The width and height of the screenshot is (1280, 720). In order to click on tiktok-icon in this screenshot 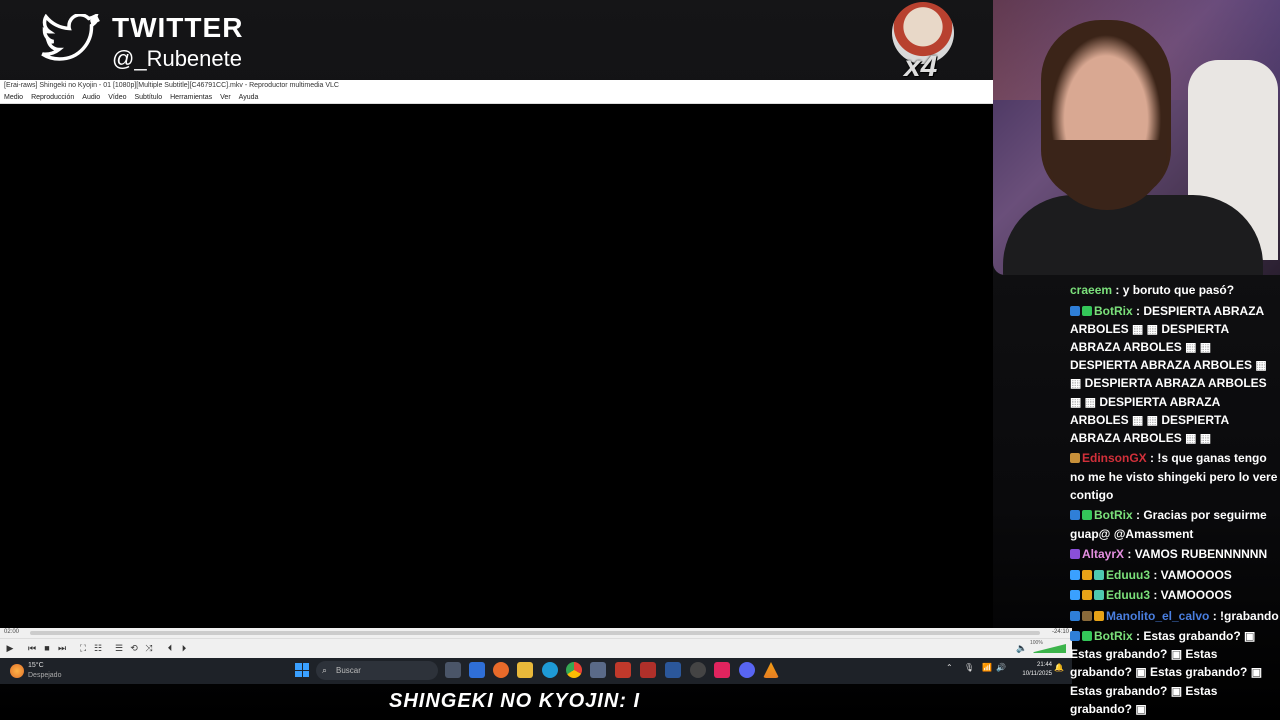, I will do `click(722, 670)`.